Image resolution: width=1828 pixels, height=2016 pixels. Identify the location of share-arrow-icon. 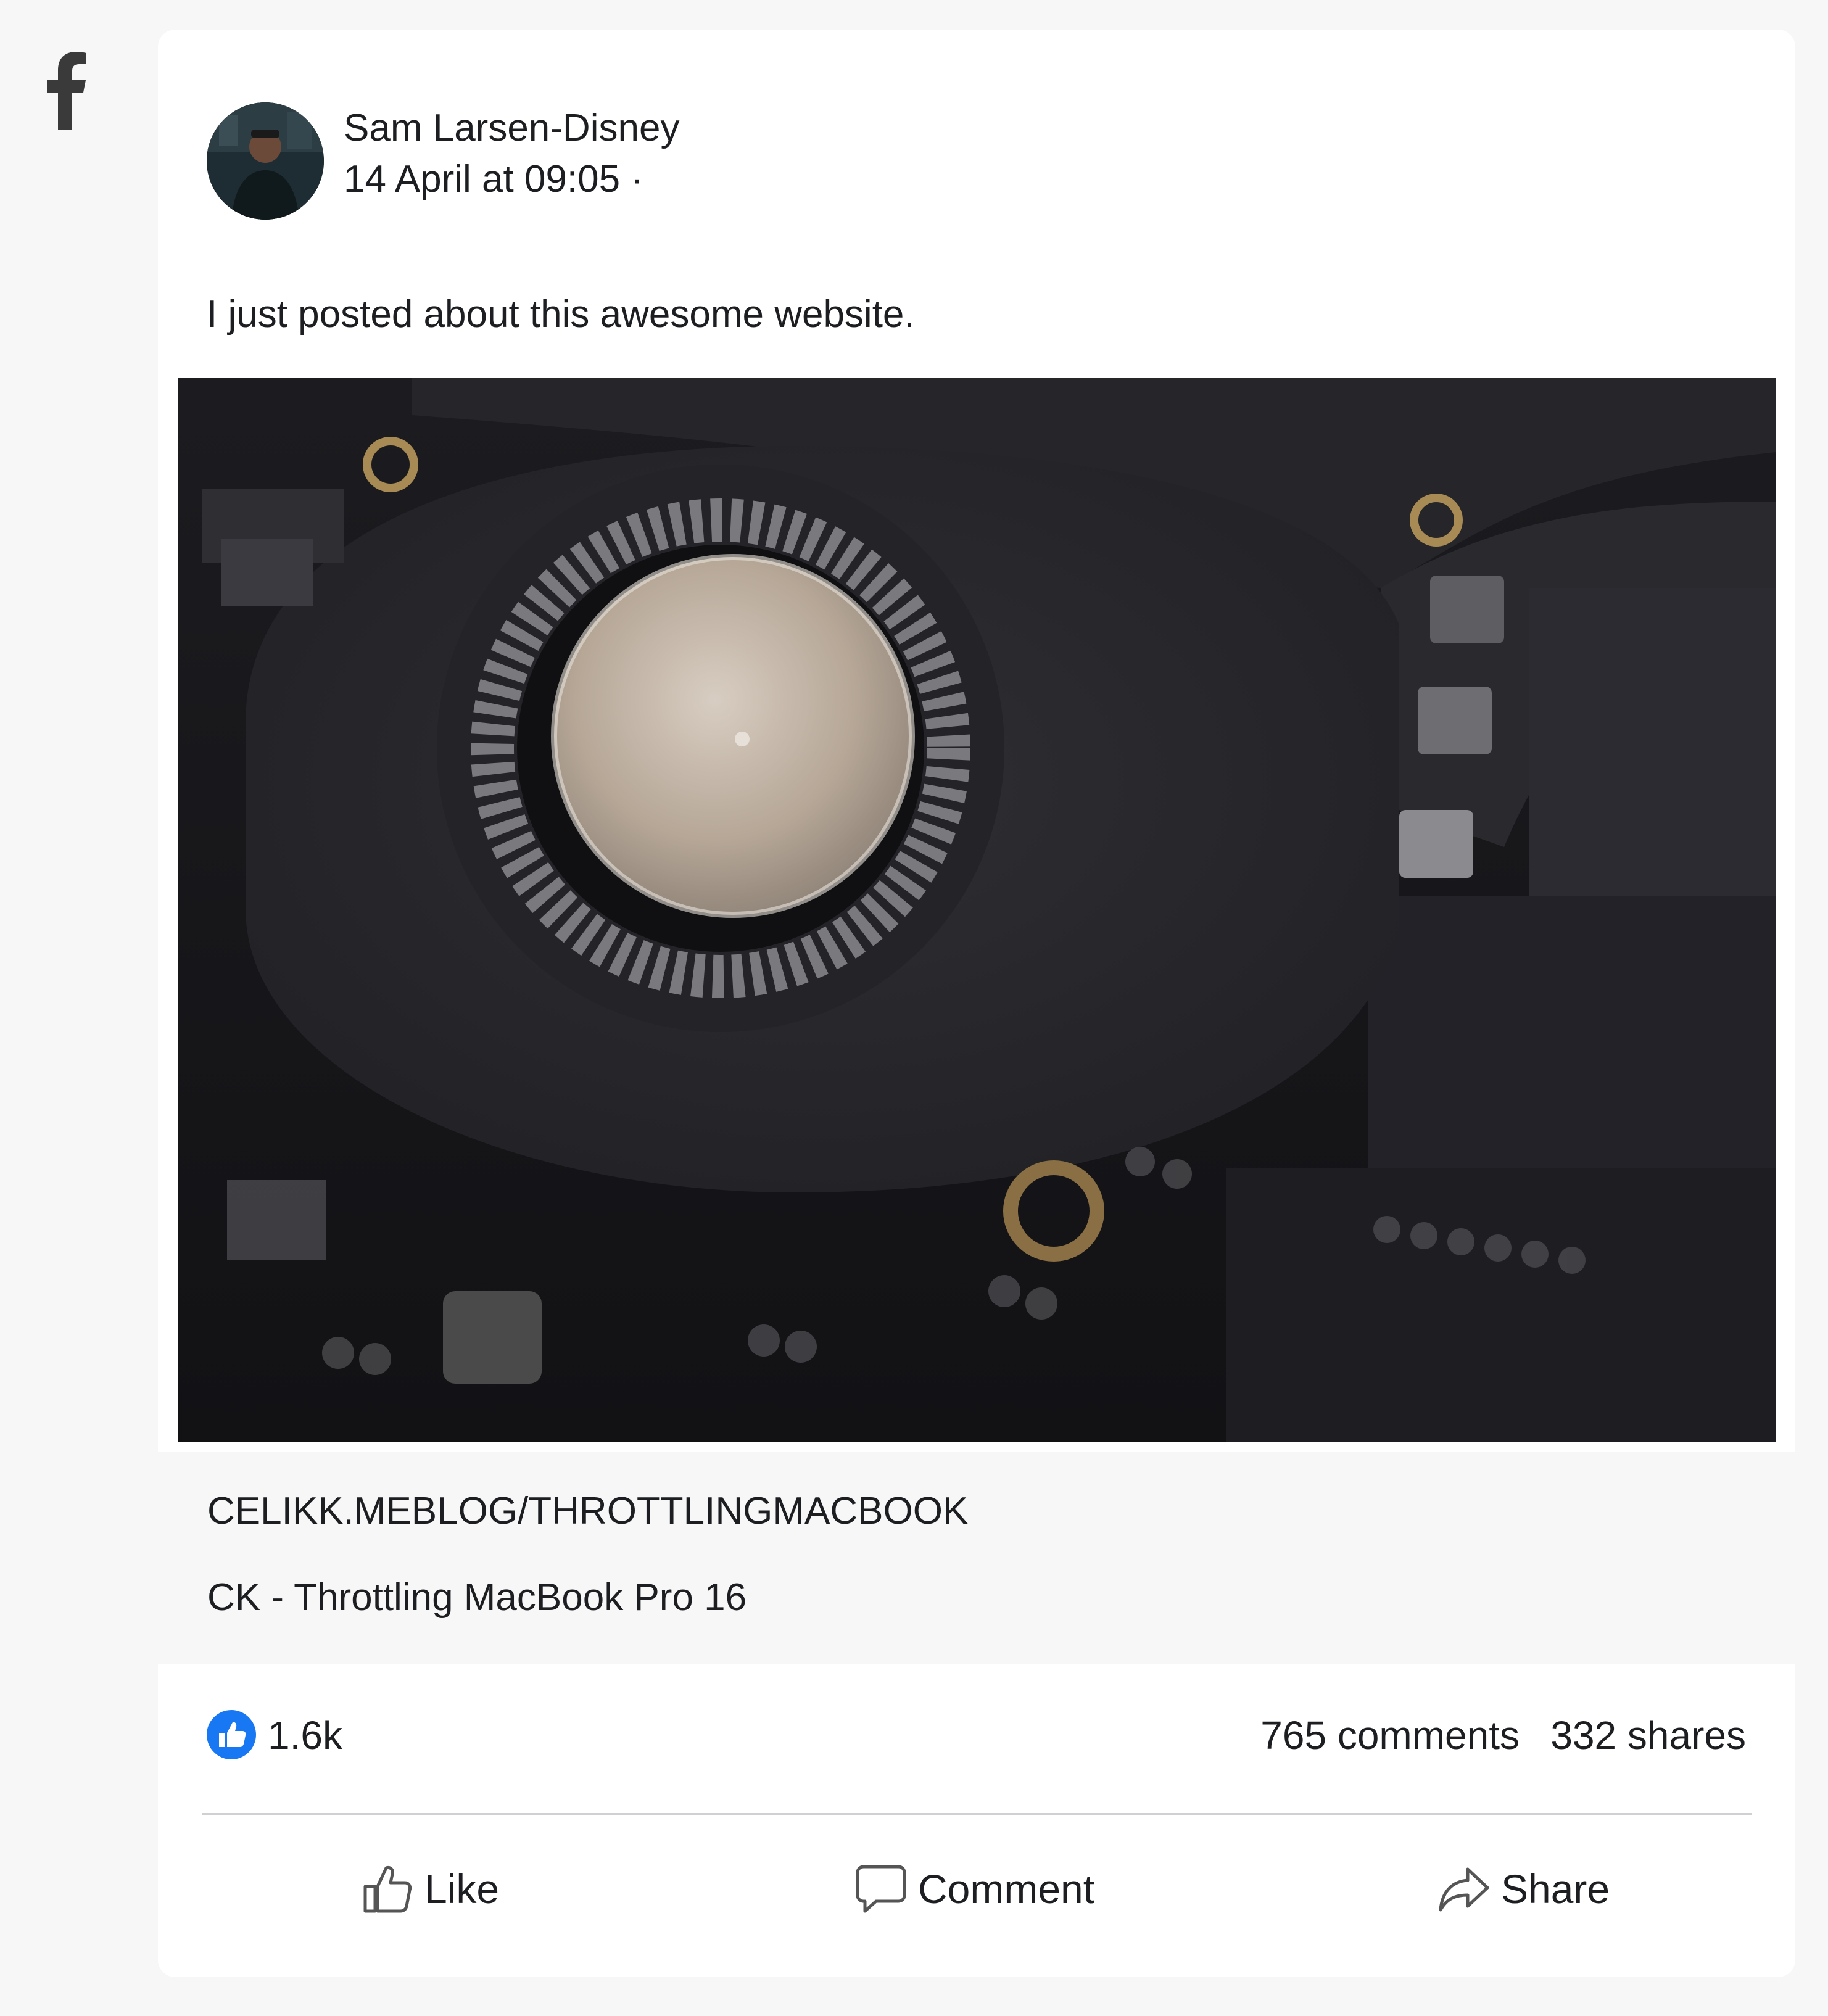
(1464, 1889).